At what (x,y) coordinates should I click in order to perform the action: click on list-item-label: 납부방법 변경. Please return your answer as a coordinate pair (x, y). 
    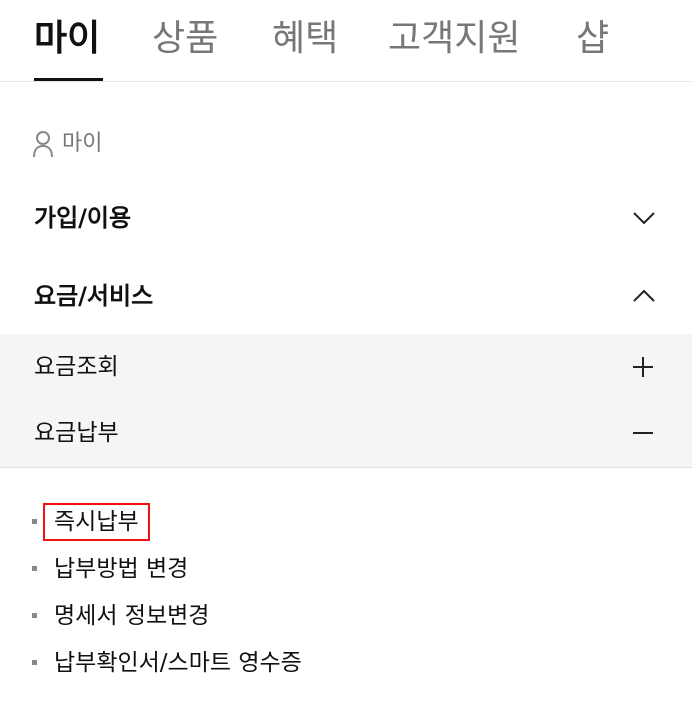
    Looking at the image, I should click on (121, 568).